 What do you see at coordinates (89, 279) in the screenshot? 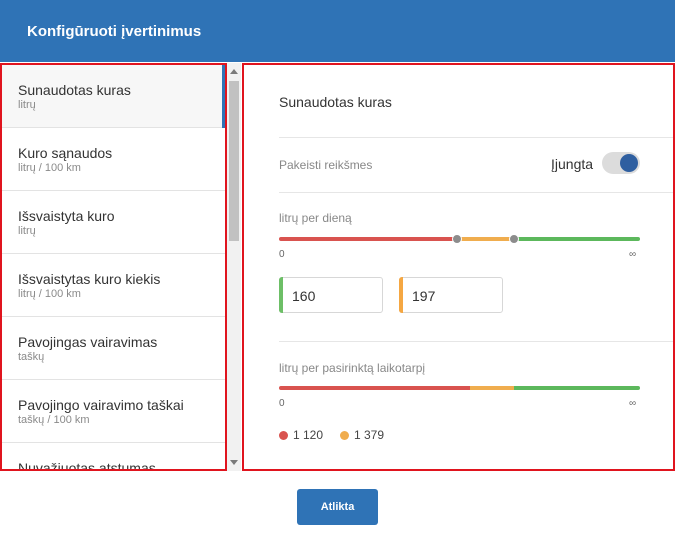
I see `list-item-name: Išsvaistytas kuro kiekis` at bounding box center [89, 279].